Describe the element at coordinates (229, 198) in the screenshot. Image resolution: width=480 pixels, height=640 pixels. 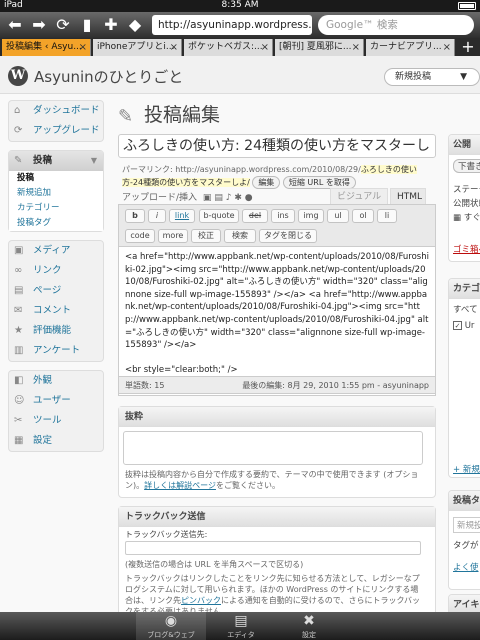
I see `audio-icon: ♪` at that location.